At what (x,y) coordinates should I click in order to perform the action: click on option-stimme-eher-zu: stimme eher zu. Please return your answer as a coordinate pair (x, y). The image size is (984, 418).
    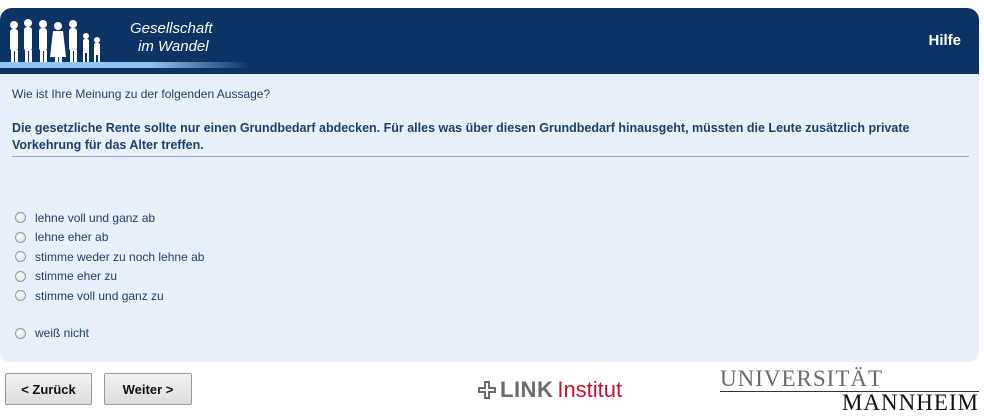
    Looking at the image, I should click on (109, 277).